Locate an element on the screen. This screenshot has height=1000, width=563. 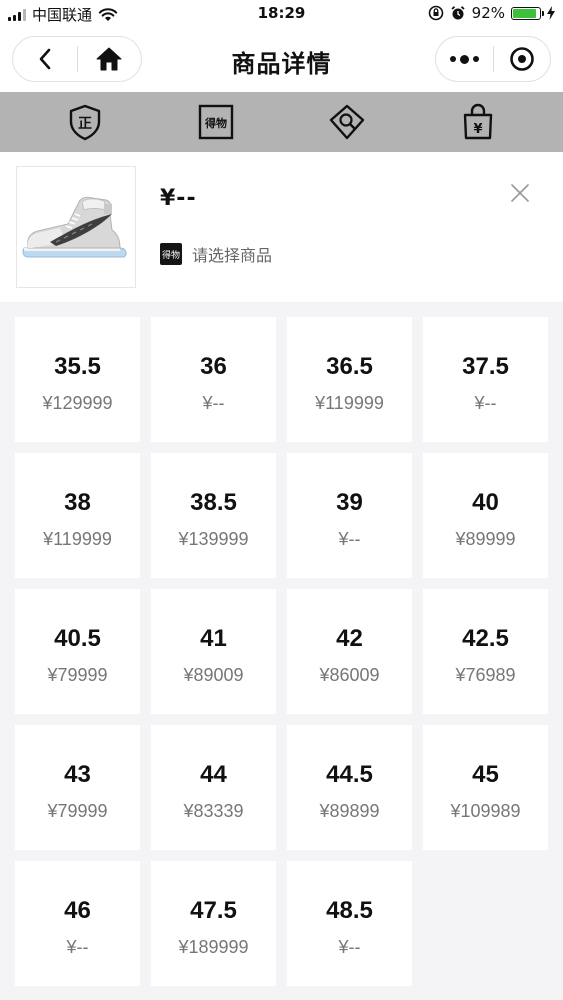
size-price: ¥86009 is located at coordinates (349, 675).